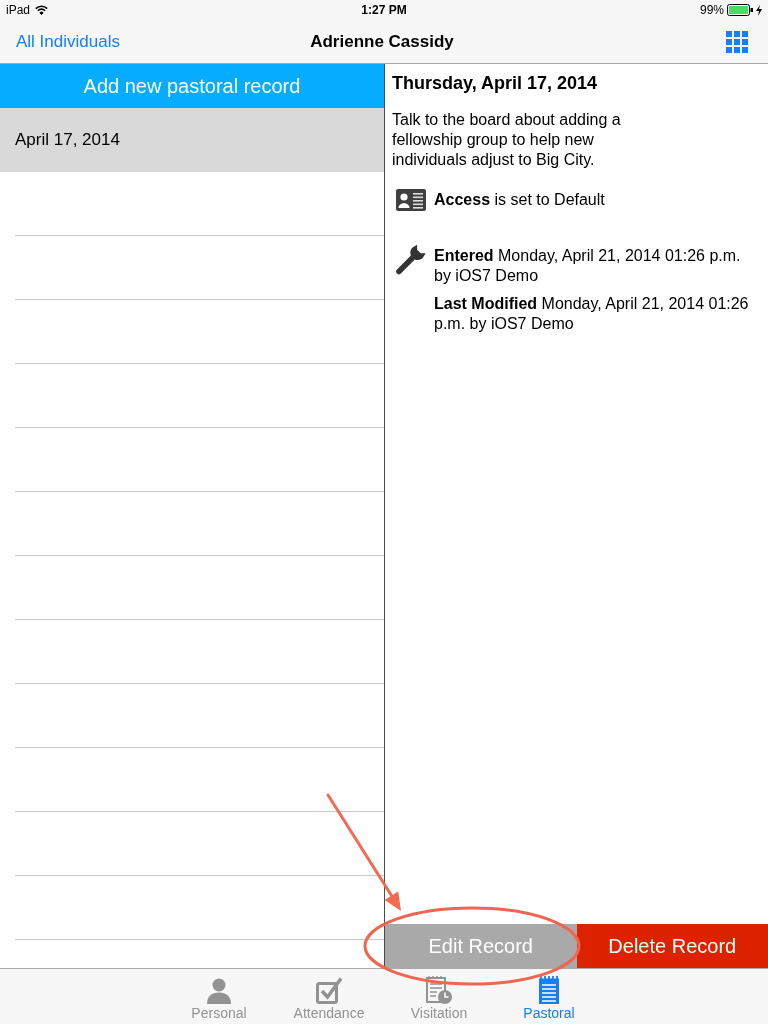 This screenshot has height=1024, width=768. What do you see at coordinates (672, 946) in the screenshot?
I see `delete-record-button: Delete Record` at bounding box center [672, 946].